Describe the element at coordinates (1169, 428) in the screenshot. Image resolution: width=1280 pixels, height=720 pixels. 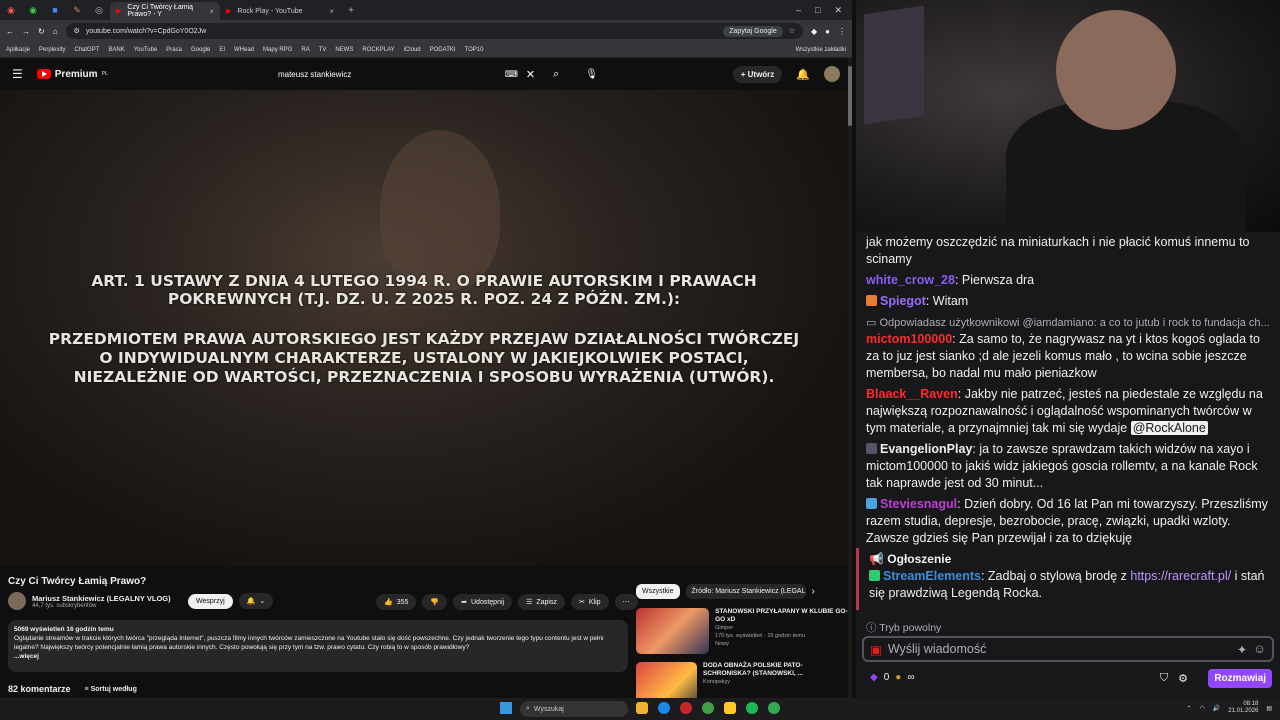
I see `mention-tag: @RockAlone` at that location.